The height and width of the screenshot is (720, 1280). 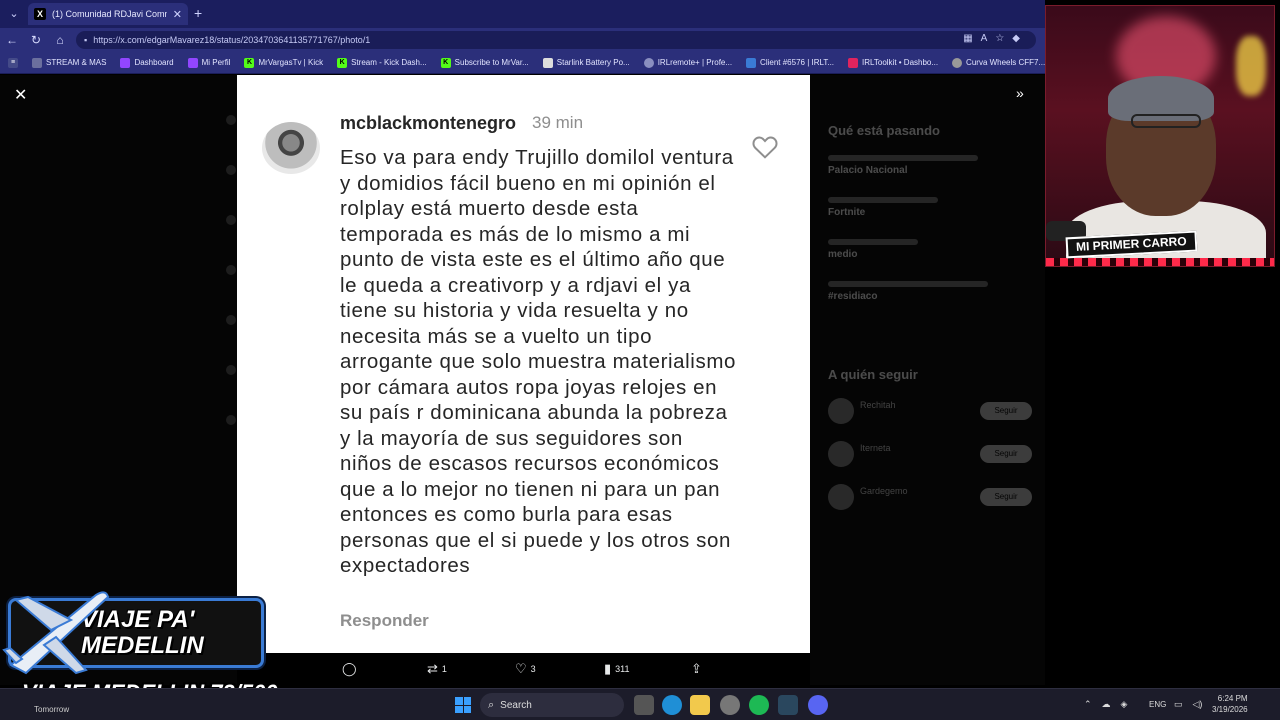 I want to click on kick-icon: K, so click(x=249, y=62).